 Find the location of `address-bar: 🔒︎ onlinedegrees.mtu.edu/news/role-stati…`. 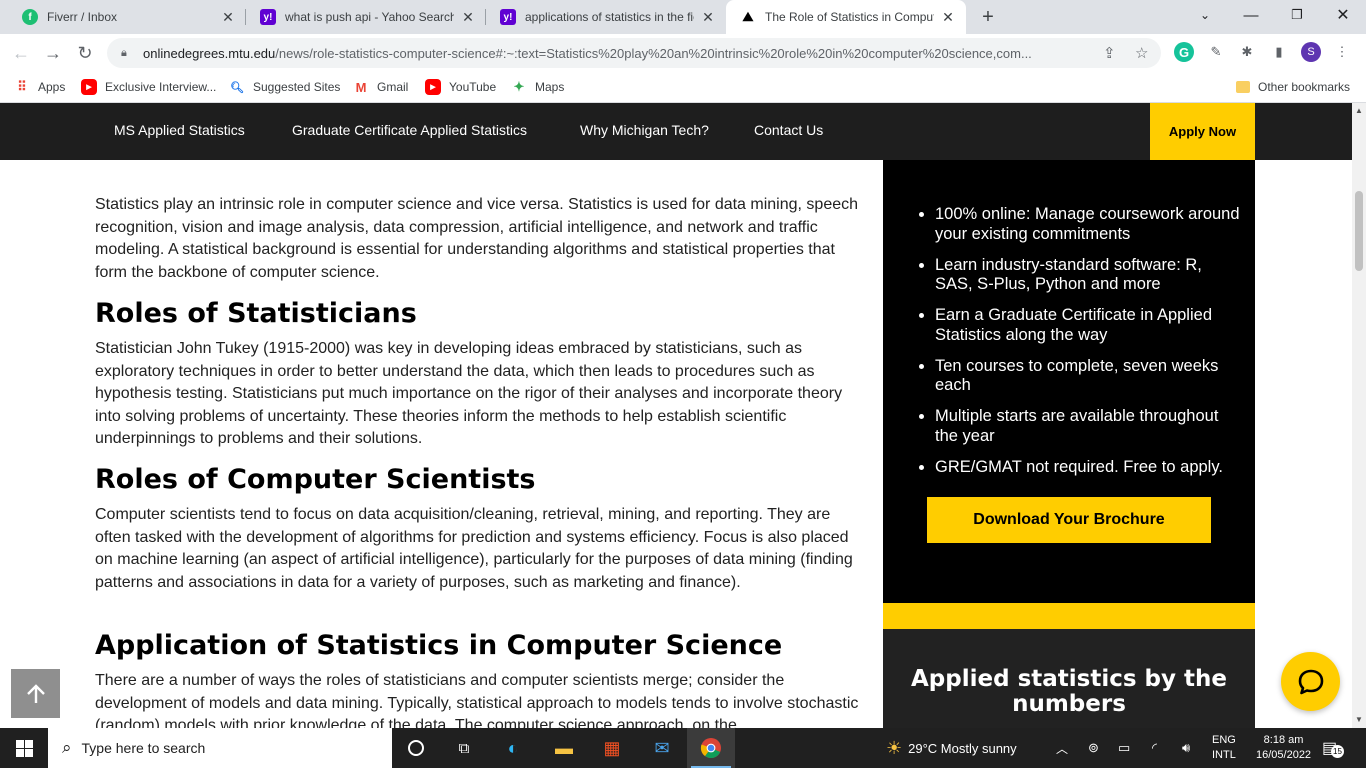

address-bar: 🔒︎ onlinedegrees.mtu.edu/news/role-stati… is located at coordinates (634, 53).